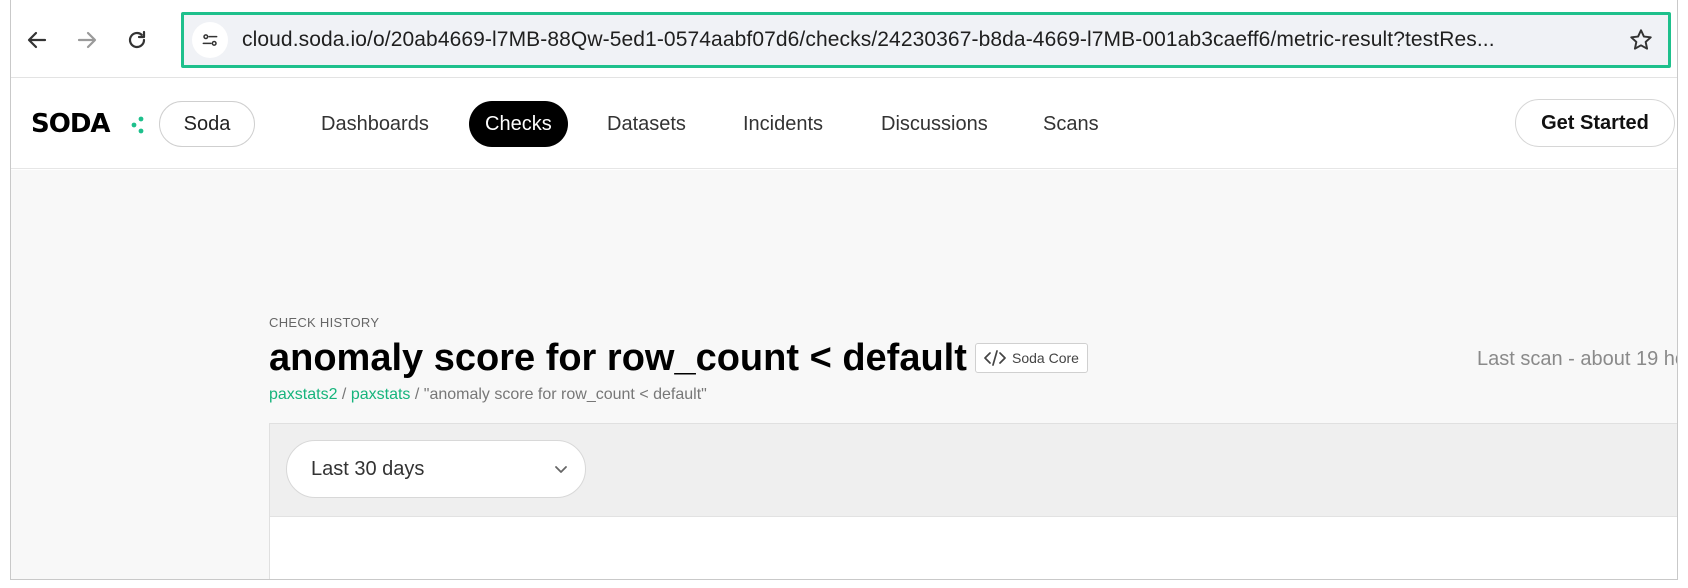 The image size is (1688, 588). I want to click on reload-button, so click(137, 40).